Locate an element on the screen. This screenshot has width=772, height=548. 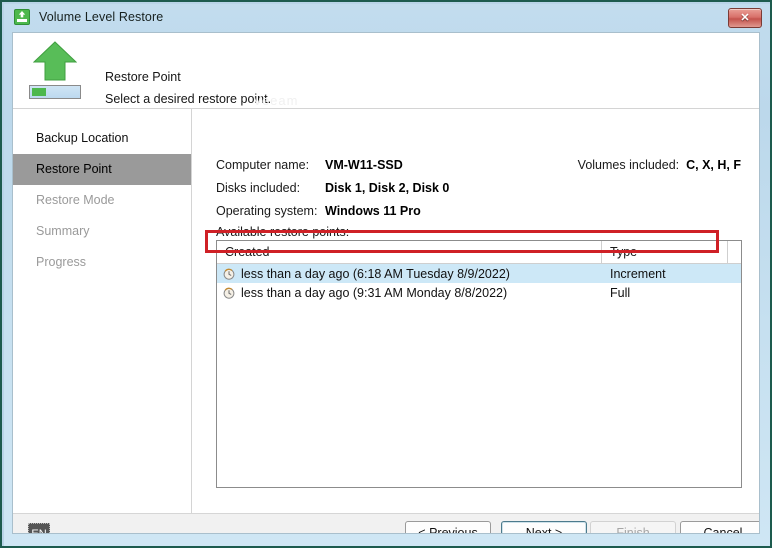
title-bar: Volume Level Restore ✕ is located at coordinates (386, 17).